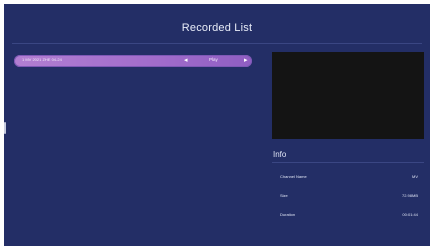 The width and height of the screenshot is (434, 250). I want to click on info-row-size: Size 72.98MB, so click(349, 197).